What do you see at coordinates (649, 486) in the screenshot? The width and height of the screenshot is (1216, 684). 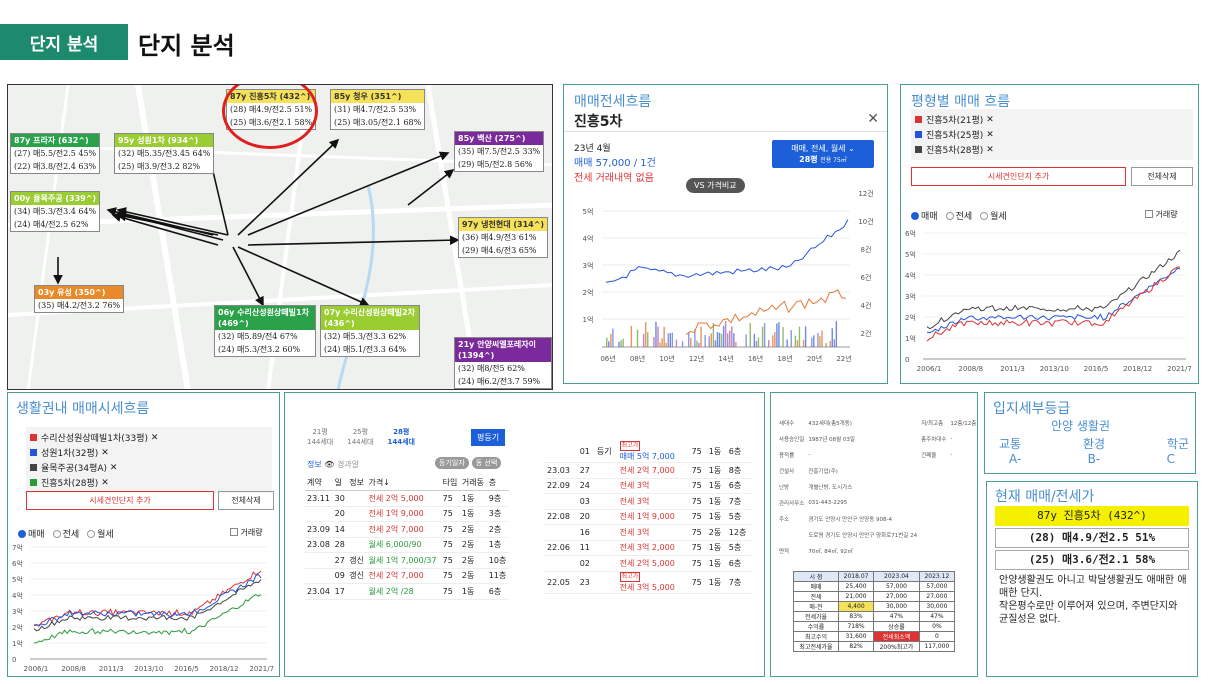 I see `table-row: 22.09 24 전세 3억 75 1동 6층` at bounding box center [649, 486].